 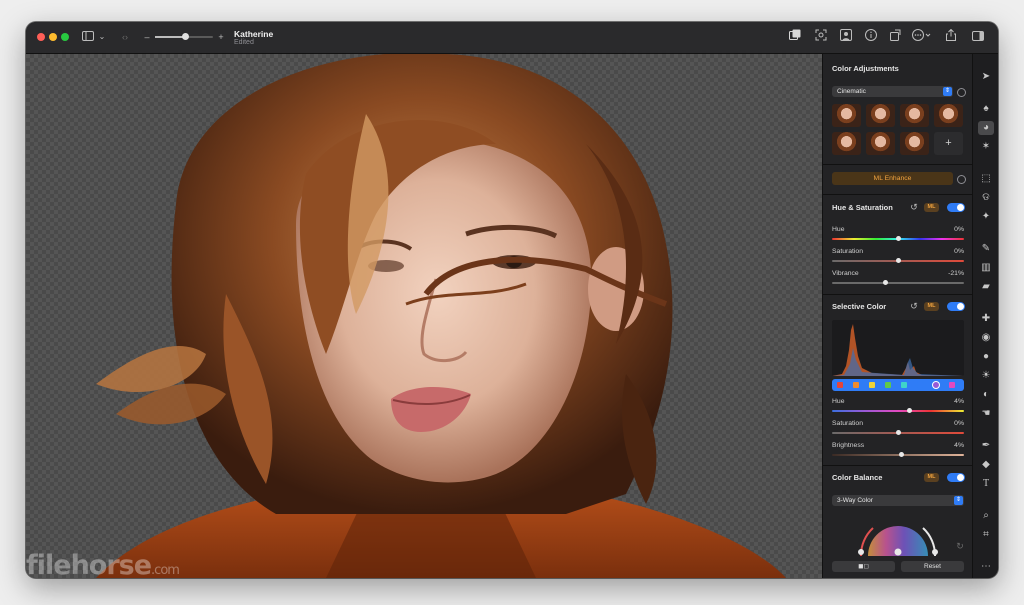 What do you see at coordinates (948, 143) in the screenshot?
I see `add-preset-button: +` at bounding box center [948, 143].